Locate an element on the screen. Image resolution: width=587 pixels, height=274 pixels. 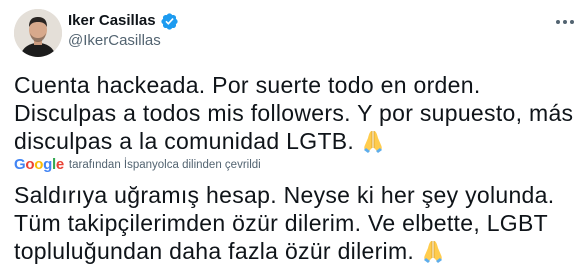
author-name-row: Iker Casillas is located at coordinates (123, 21).